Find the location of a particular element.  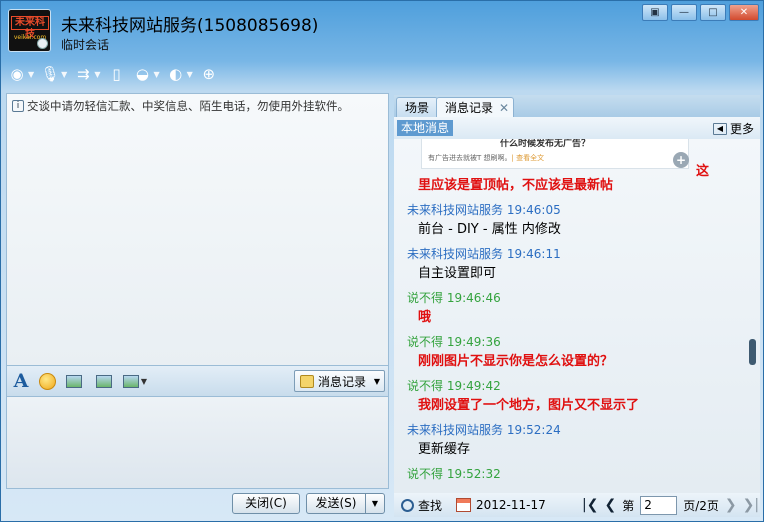

local-messages-tab: 本地消息 is located at coordinates (425, 128).